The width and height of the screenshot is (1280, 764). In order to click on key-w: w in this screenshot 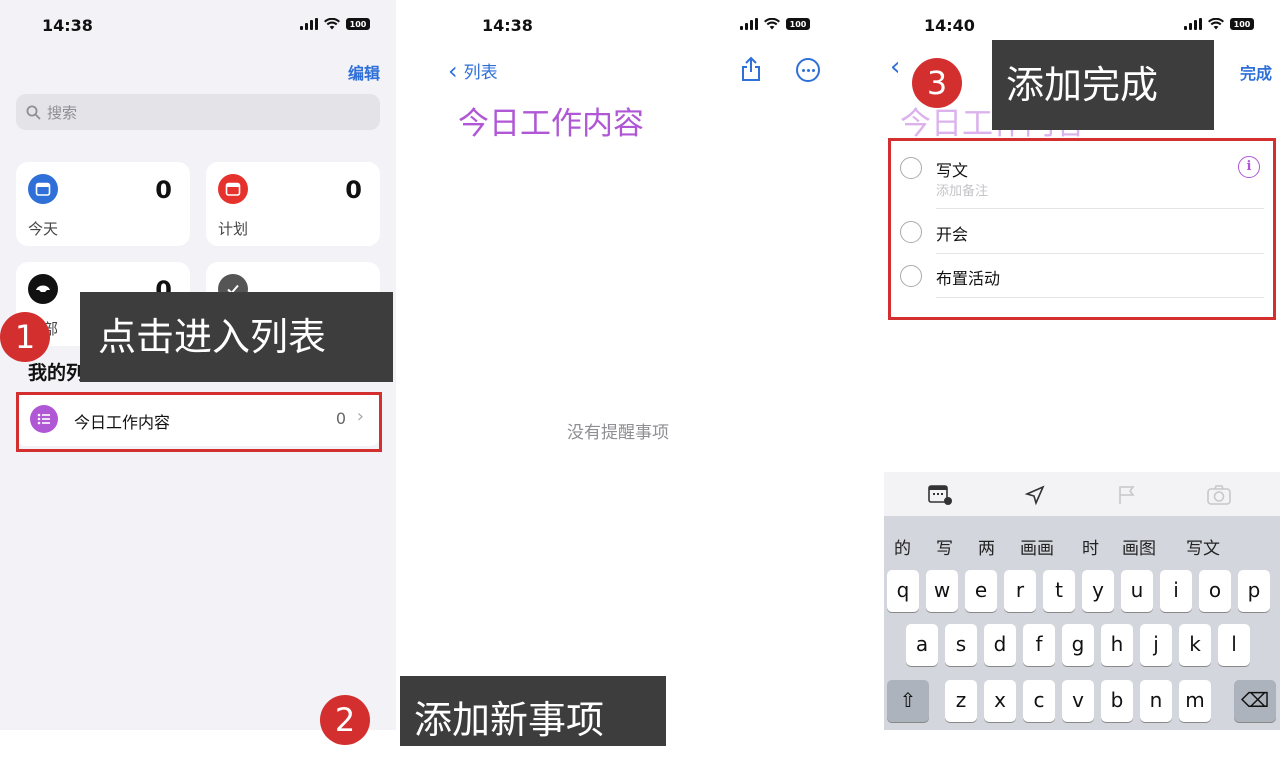, I will do `click(942, 591)`.